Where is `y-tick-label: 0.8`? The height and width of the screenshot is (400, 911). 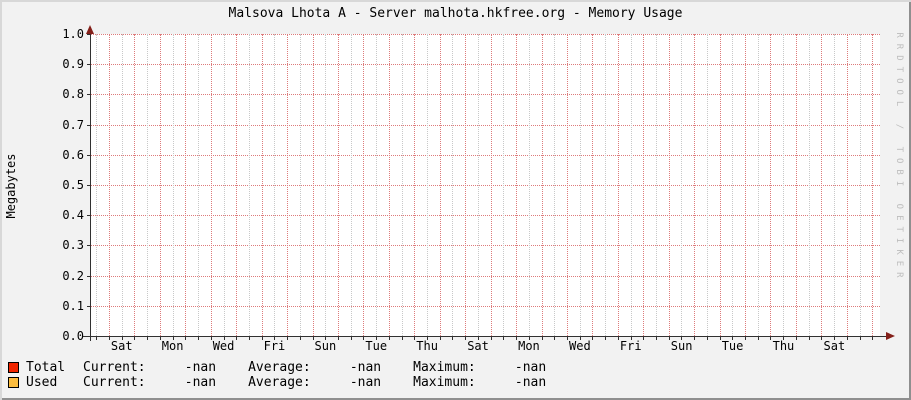 y-tick-label: 0.8 is located at coordinates (73, 94).